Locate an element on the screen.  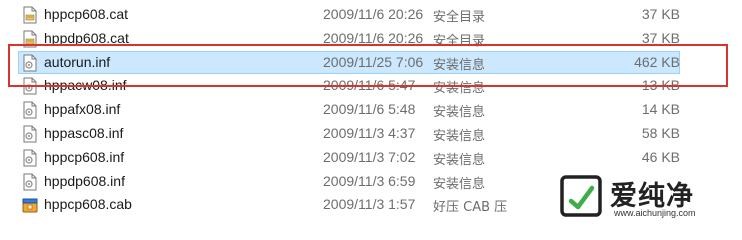
file-date: 2009/11/6 5:48 is located at coordinates (369, 109).